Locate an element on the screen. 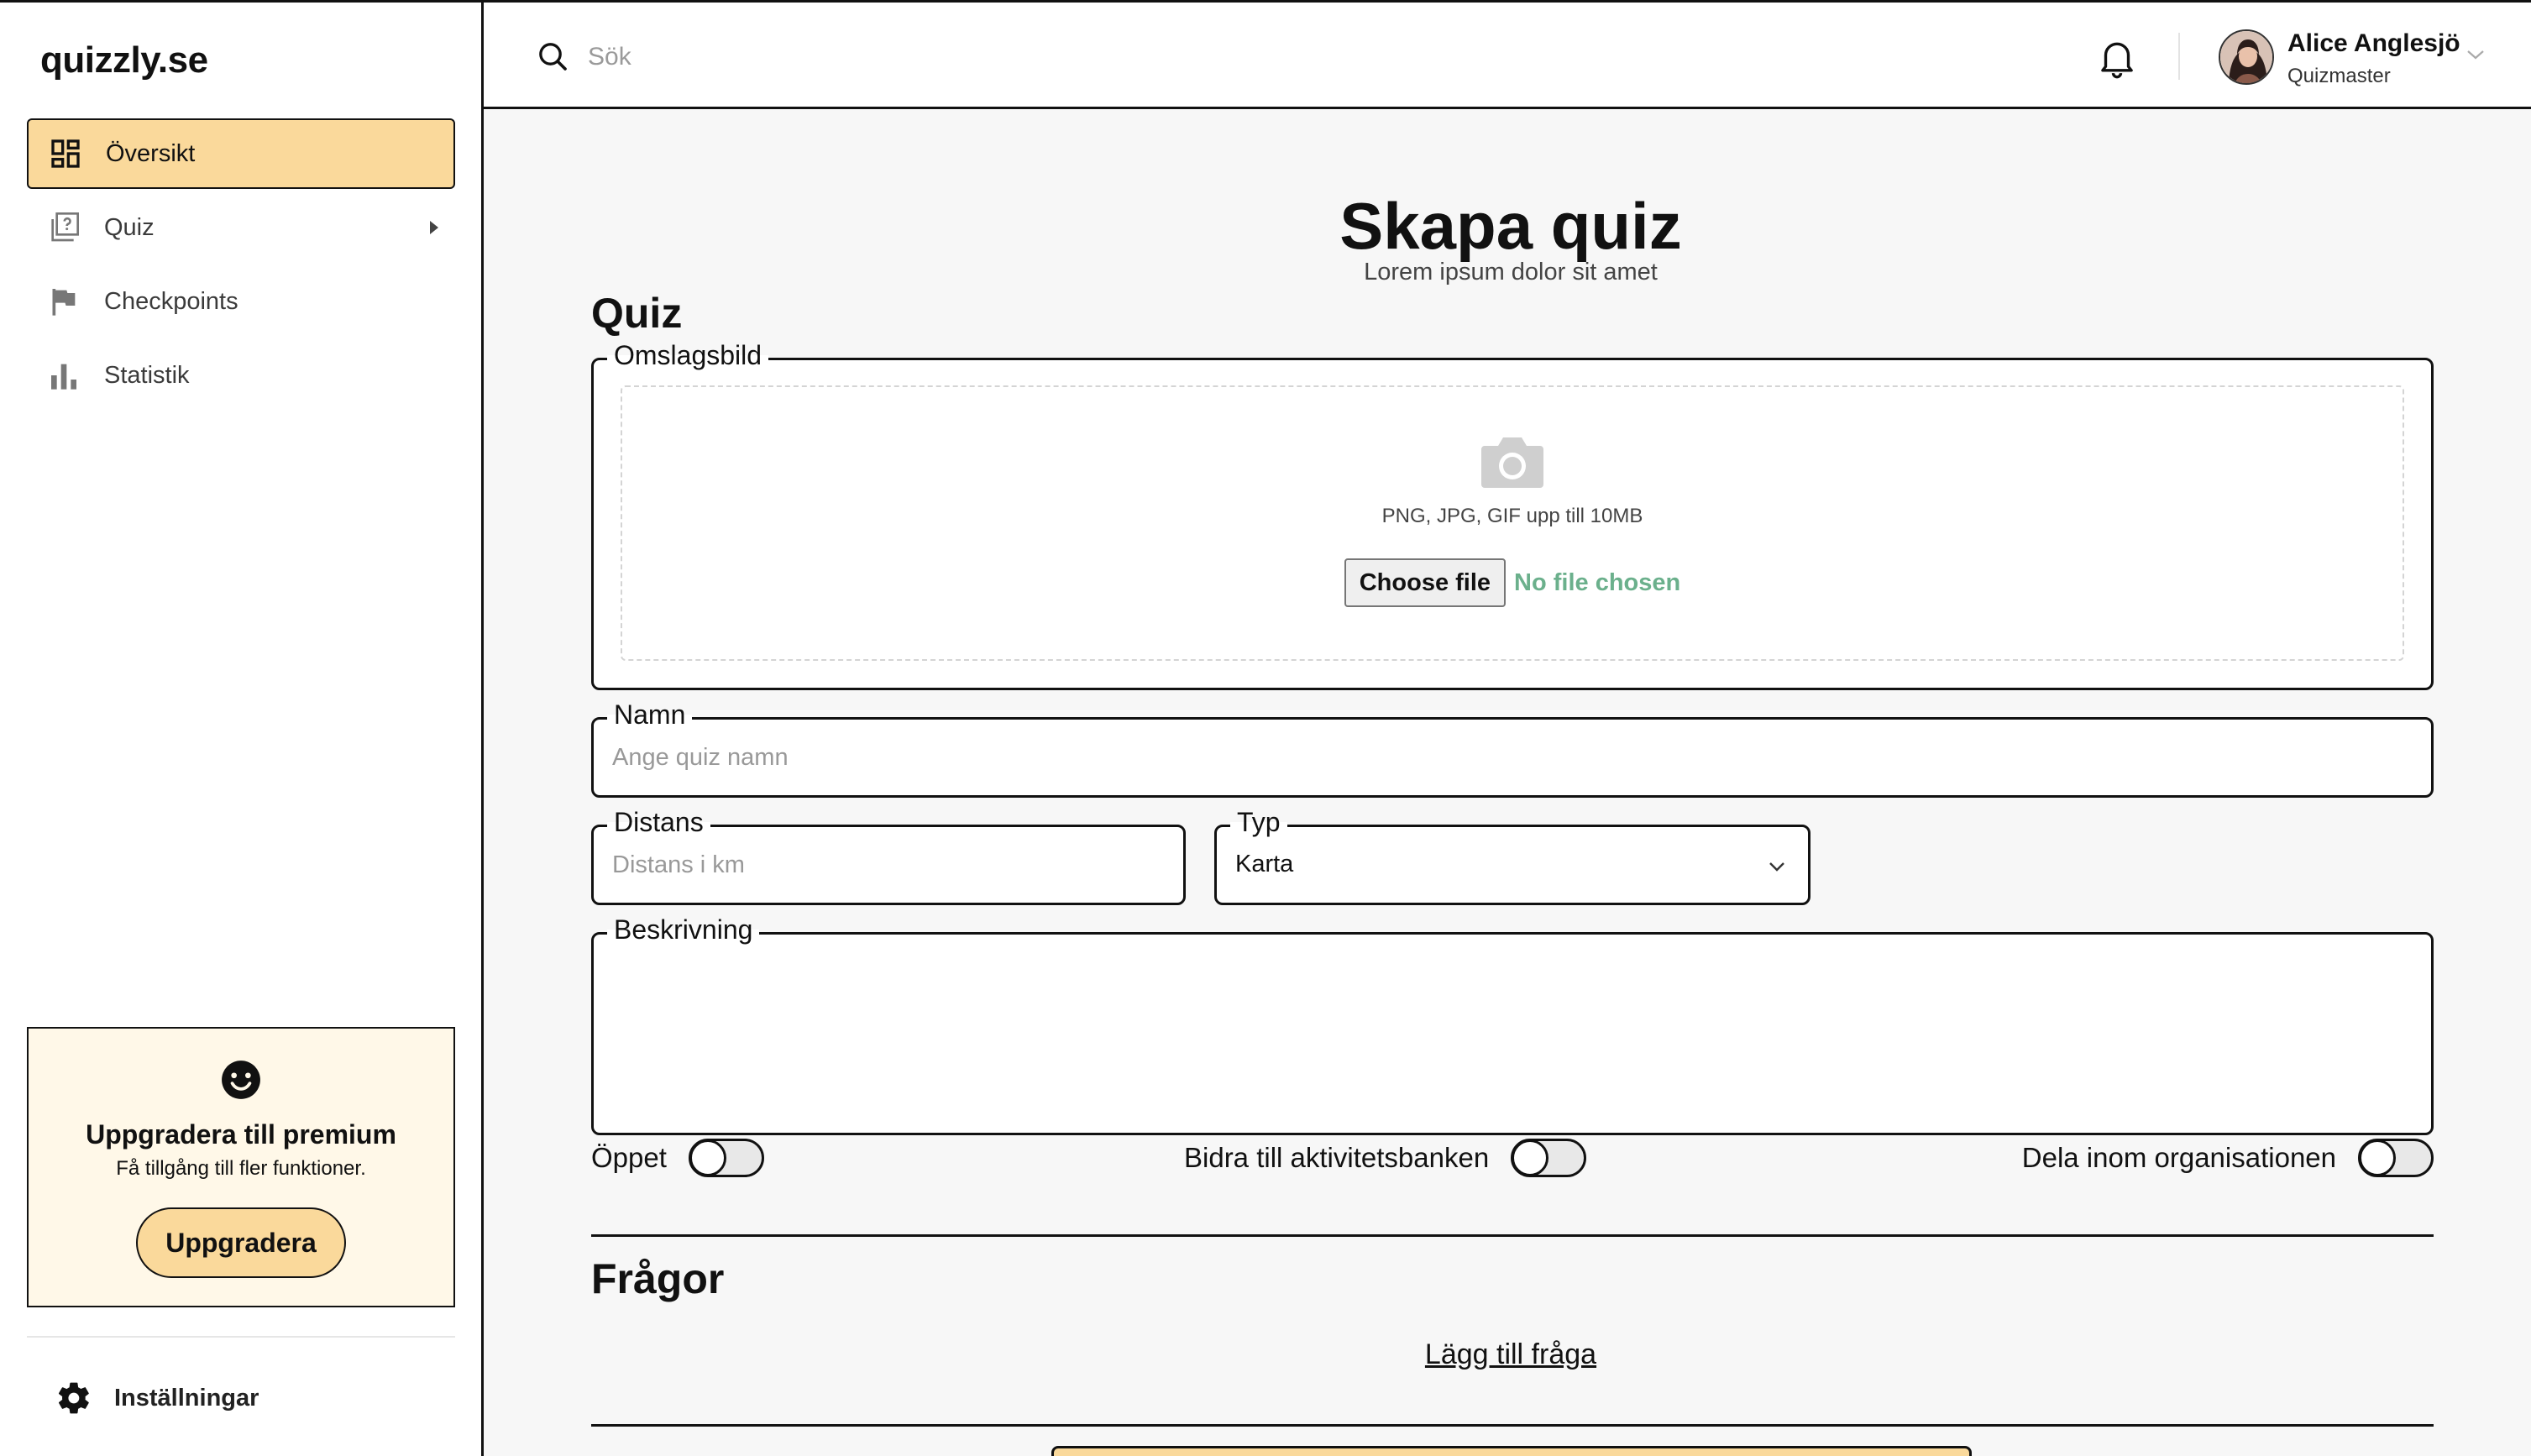  distance-field: Distans is located at coordinates (888, 855).